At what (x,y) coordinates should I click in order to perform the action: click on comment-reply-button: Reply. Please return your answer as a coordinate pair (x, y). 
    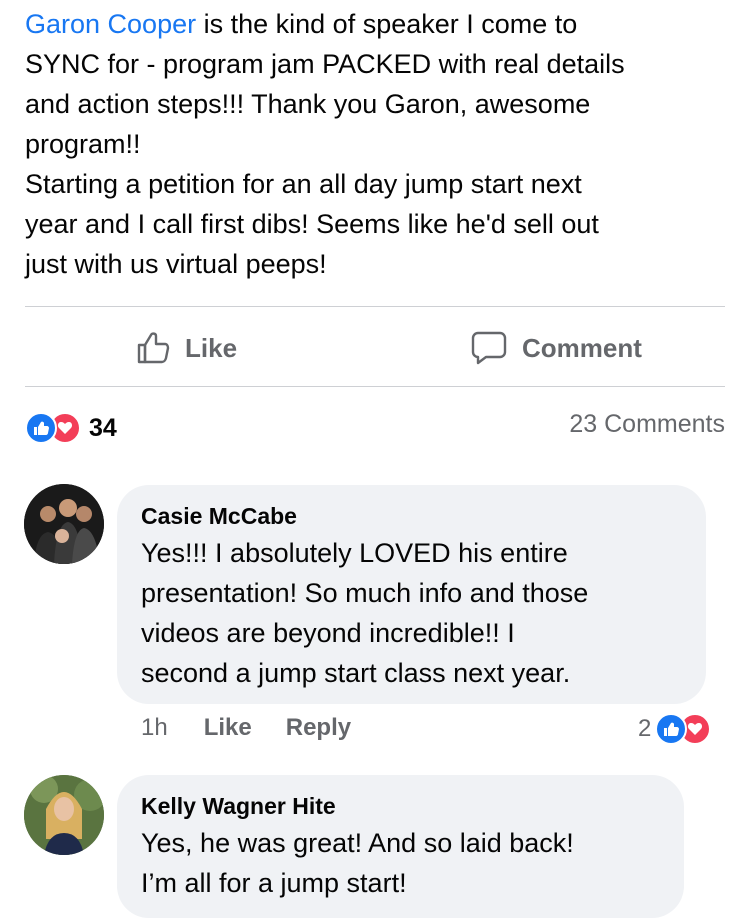
    Looking at the image, I should click on (318, 728).